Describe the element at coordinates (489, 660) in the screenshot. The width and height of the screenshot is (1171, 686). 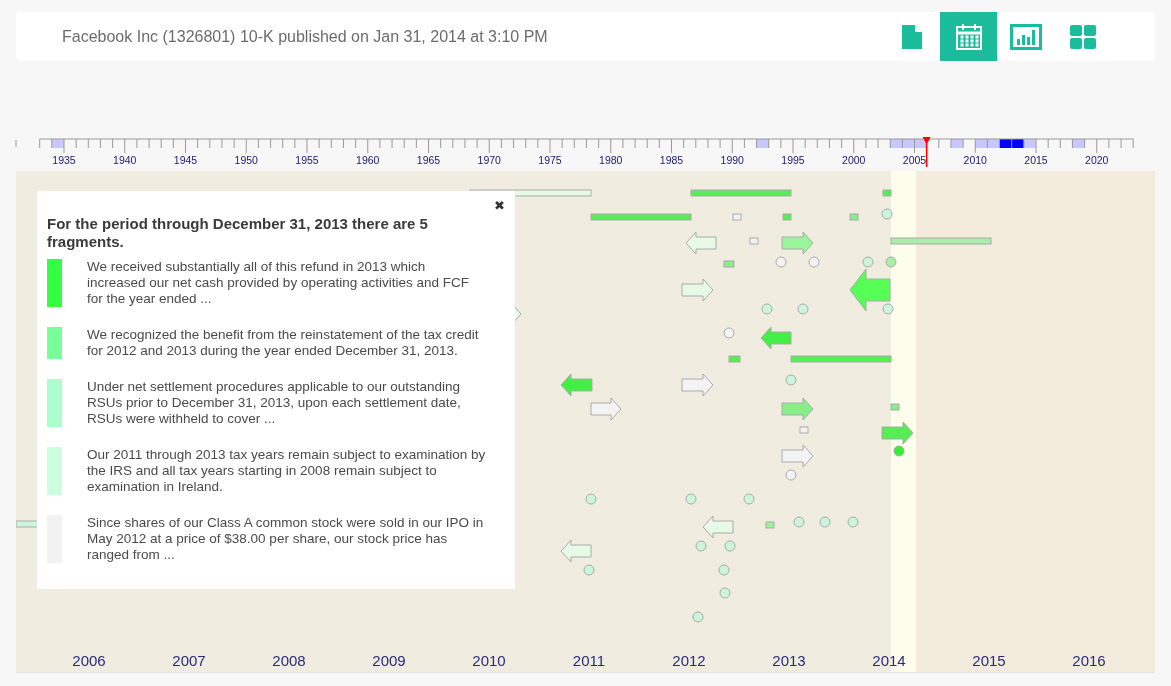
I see `timeline-year-label: 2010` at that location.